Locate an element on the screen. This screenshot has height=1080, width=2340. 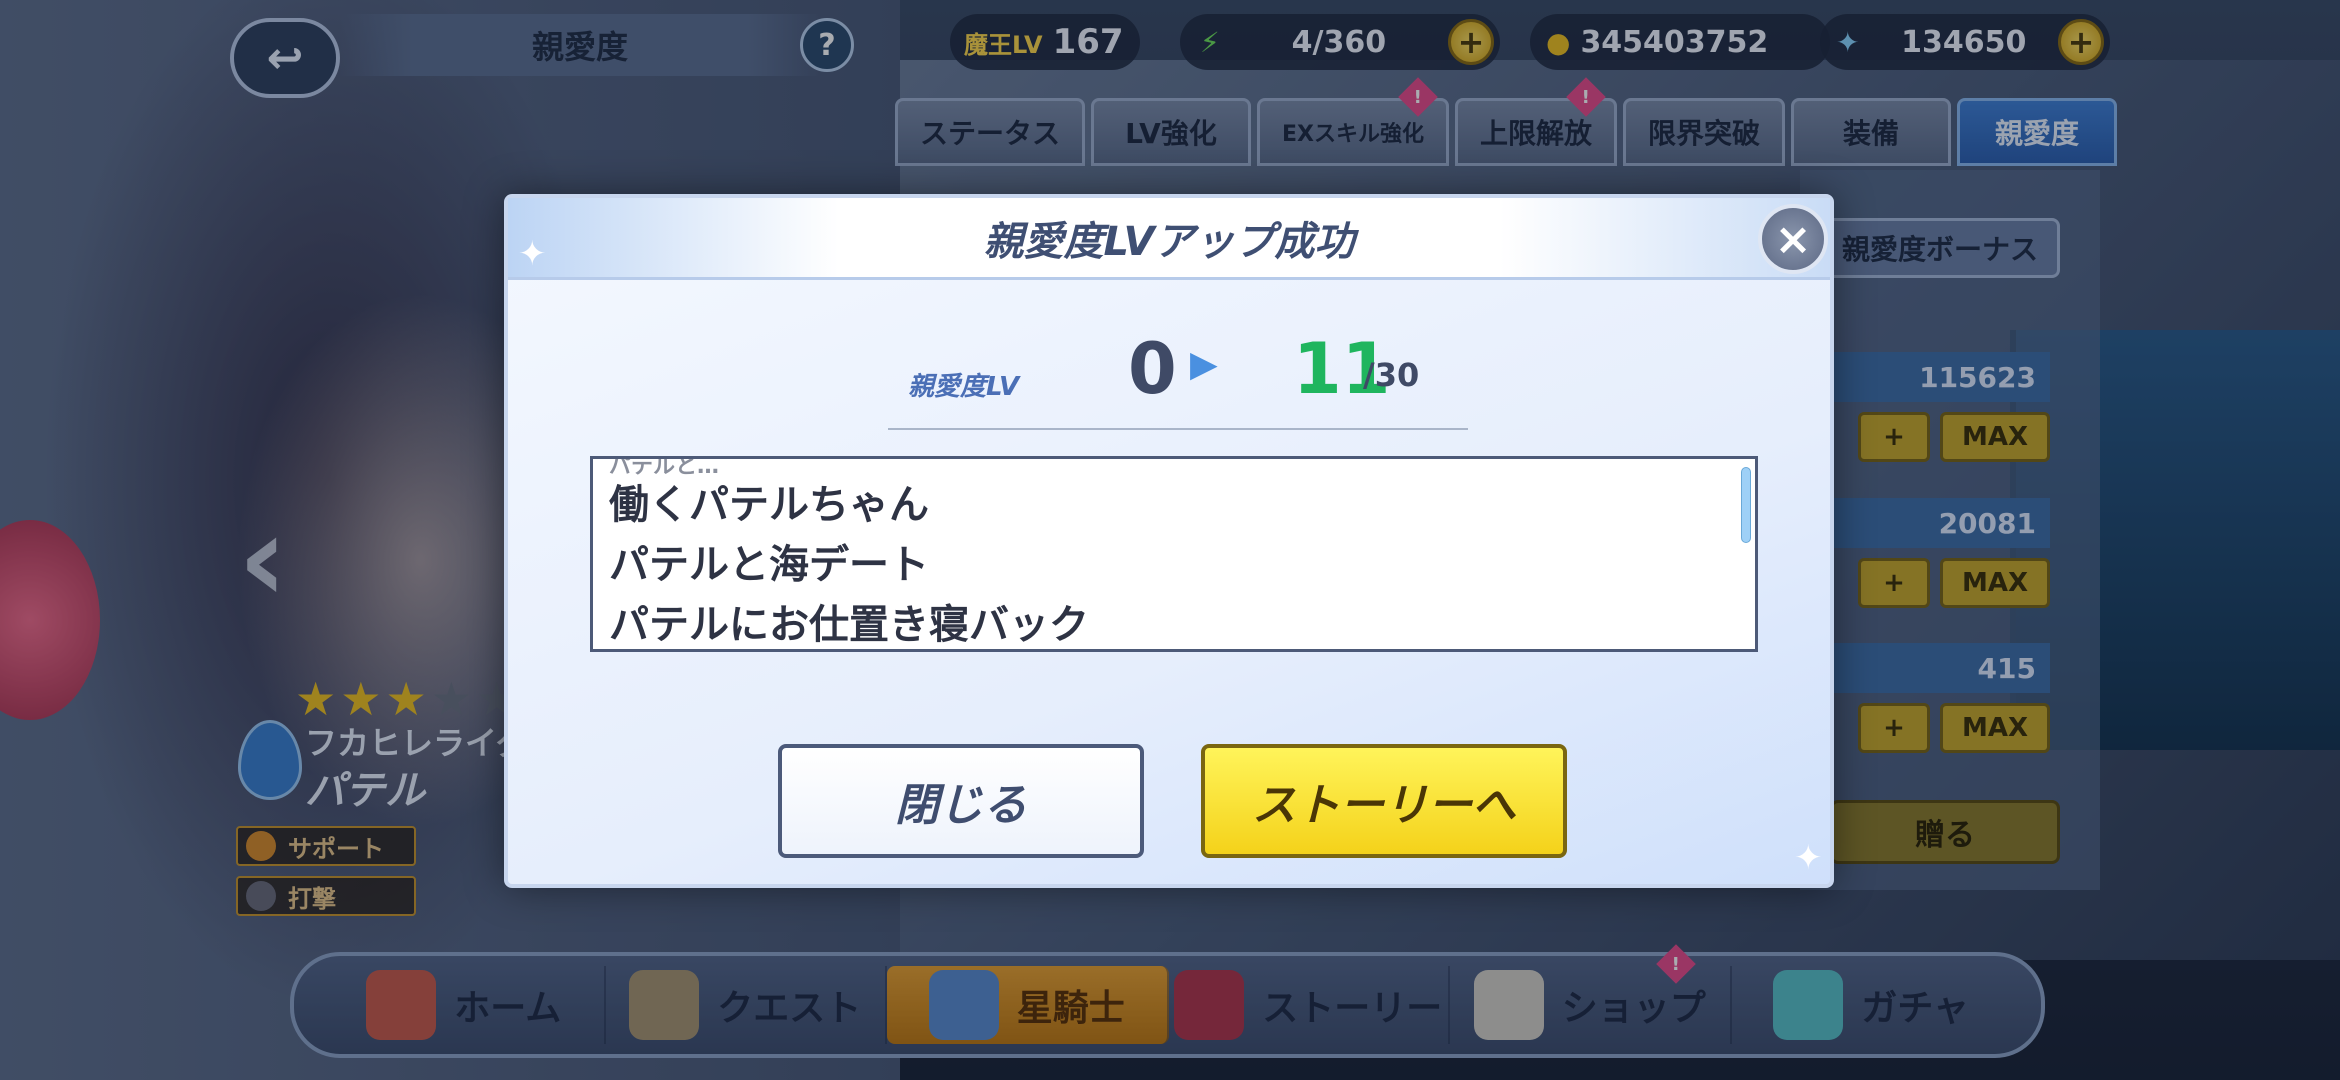
unlocked-story-list: パテルと… 働くパテルちゃん パテルと海デート パテルにお仕置き寝バック is located at coordinates (1174, 554).